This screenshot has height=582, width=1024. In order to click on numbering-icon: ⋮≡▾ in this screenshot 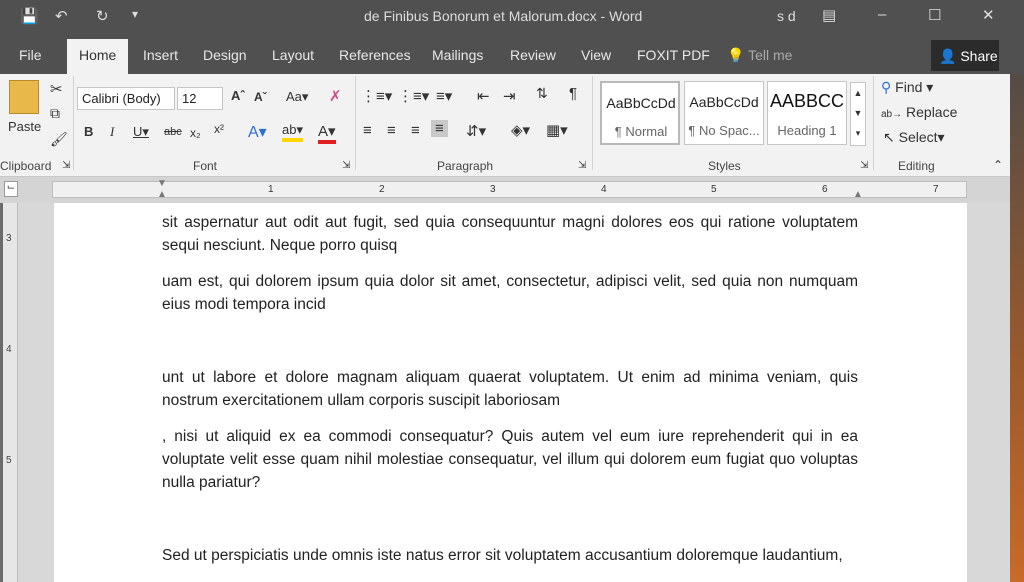, I will do `click(413, 96)`.